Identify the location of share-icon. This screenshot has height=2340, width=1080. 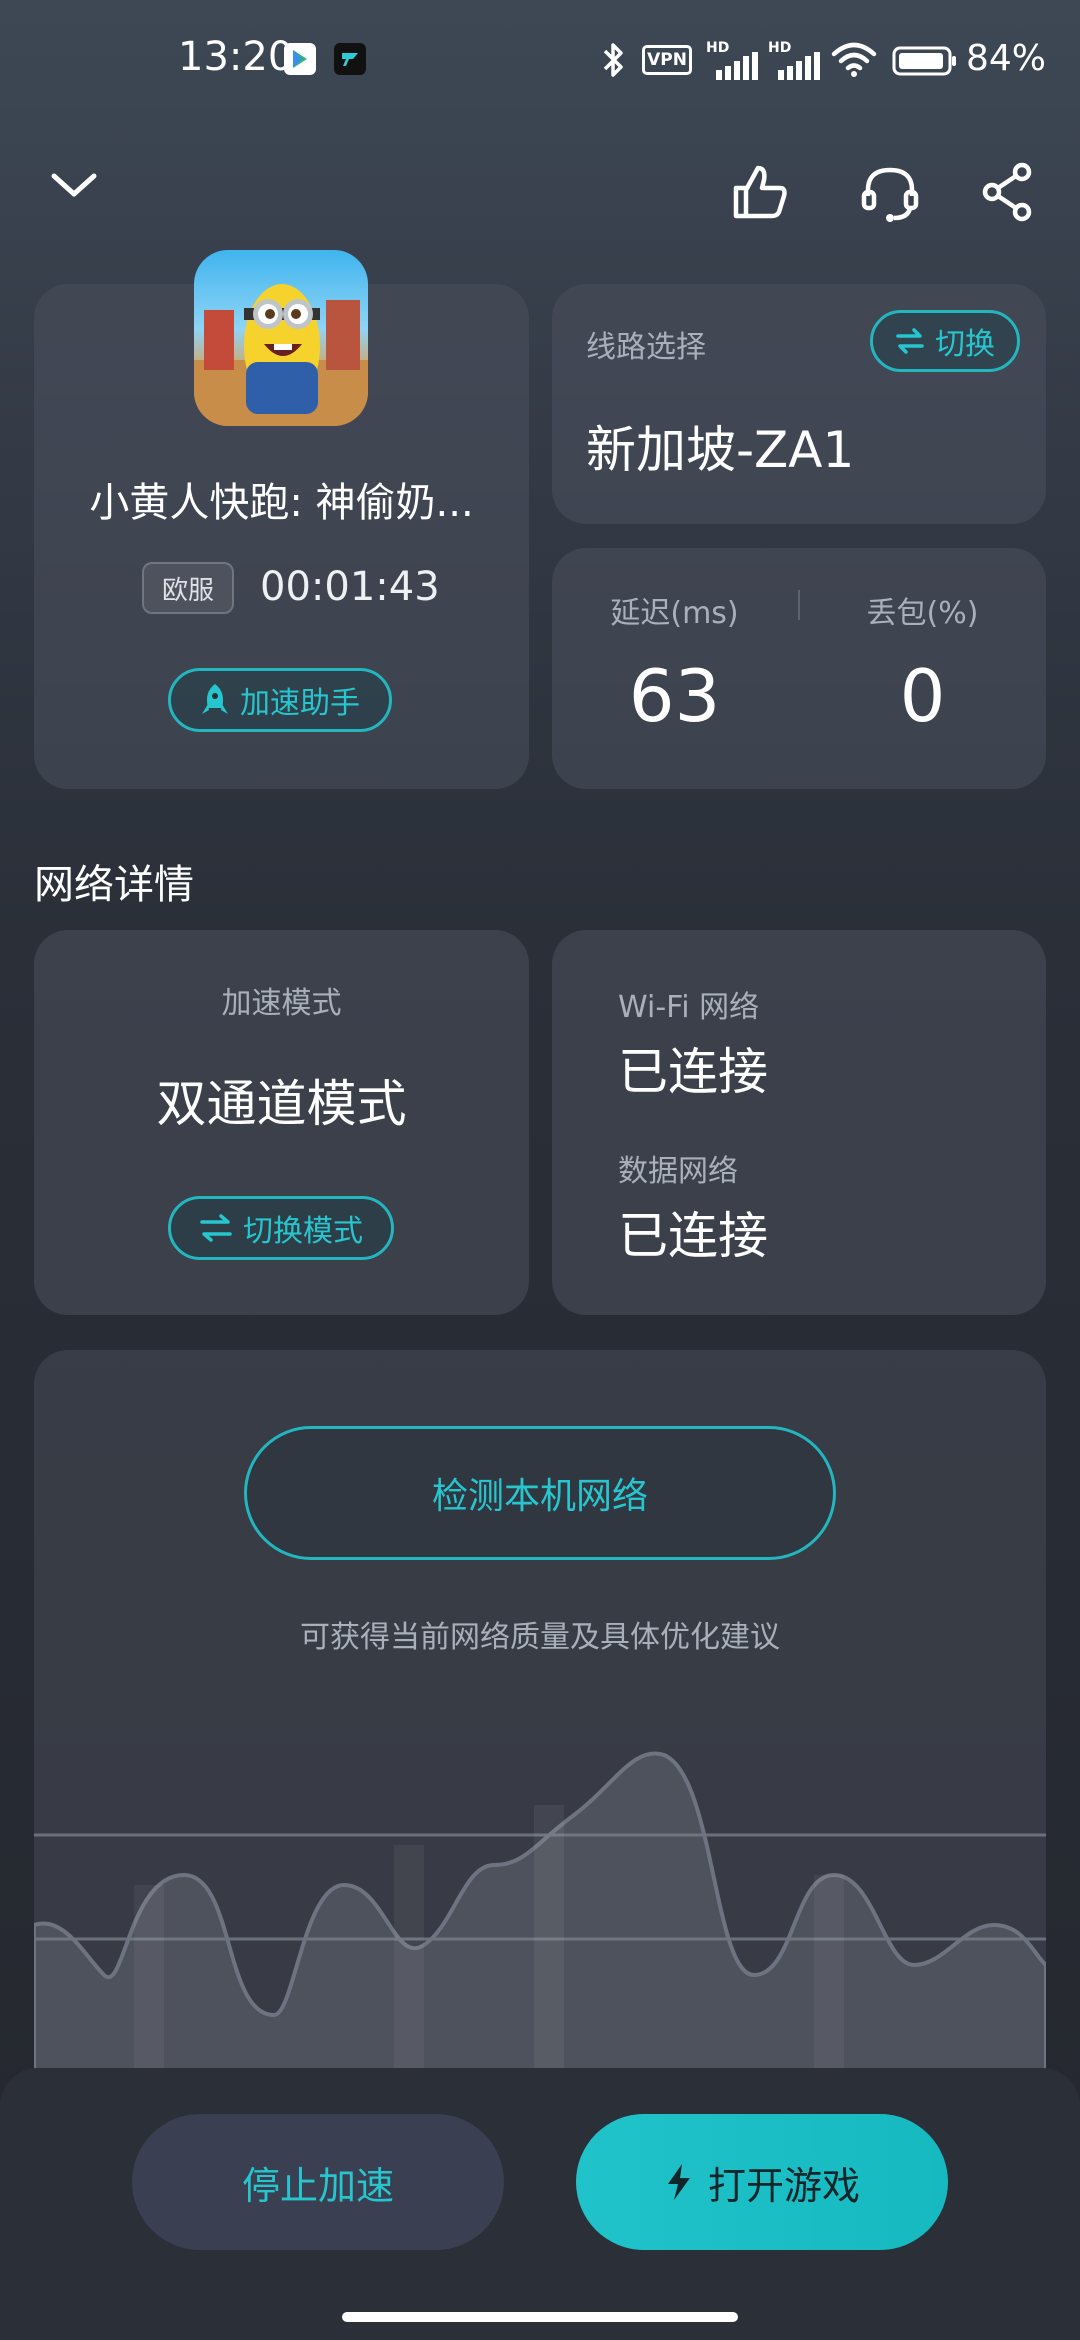
(1007, 192).